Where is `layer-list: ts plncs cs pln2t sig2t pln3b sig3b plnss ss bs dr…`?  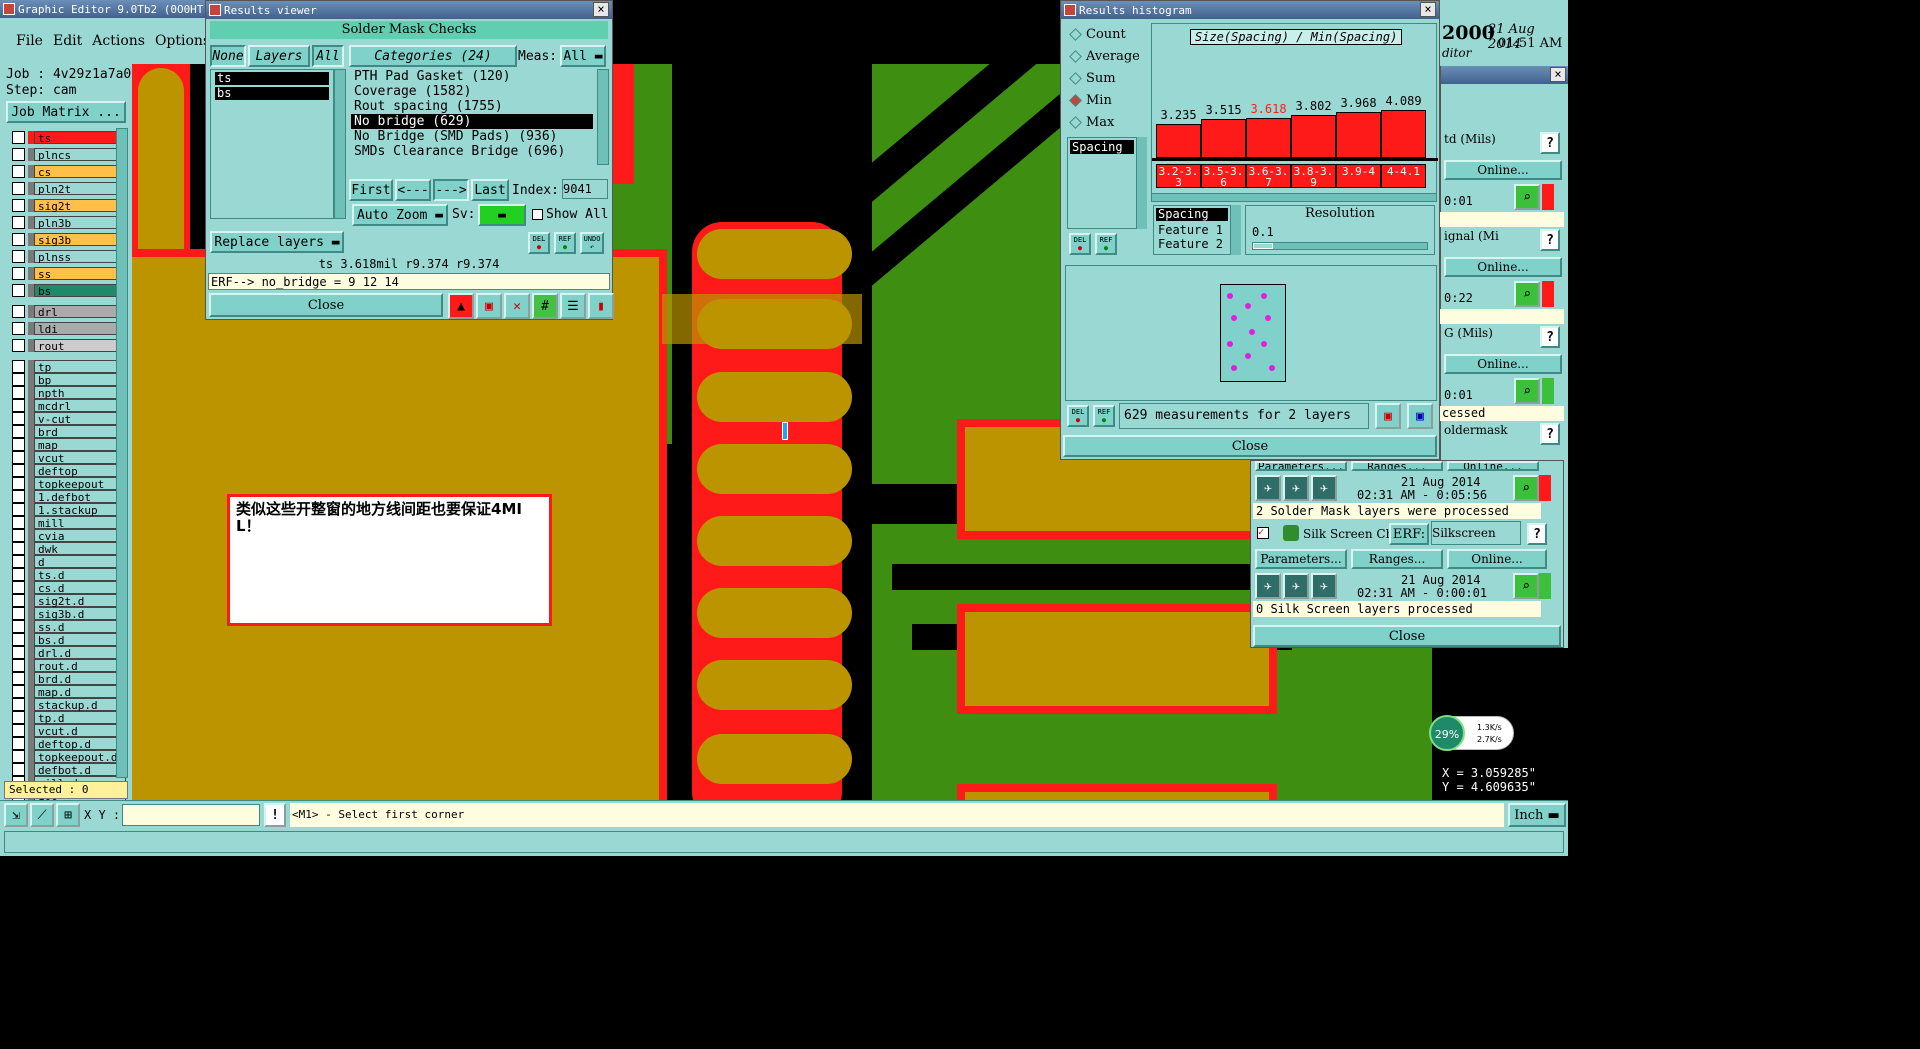
layer-list: ts plncs cs pln2t sig2t pln3b sig3b plnss ss bs dr… is located at coordinates (65, 465).